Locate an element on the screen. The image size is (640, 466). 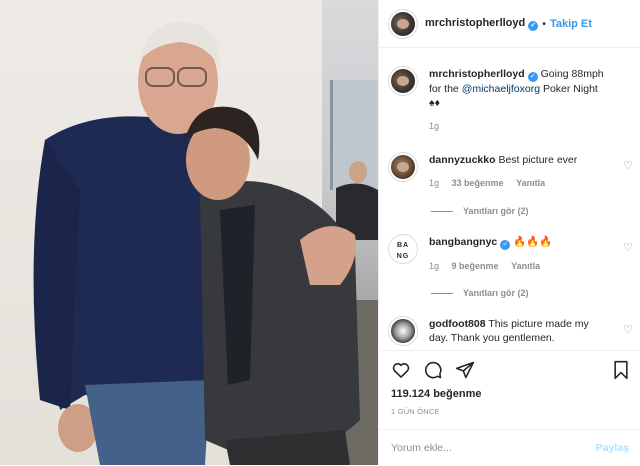
share-icon is located at coordinates (465, 370).